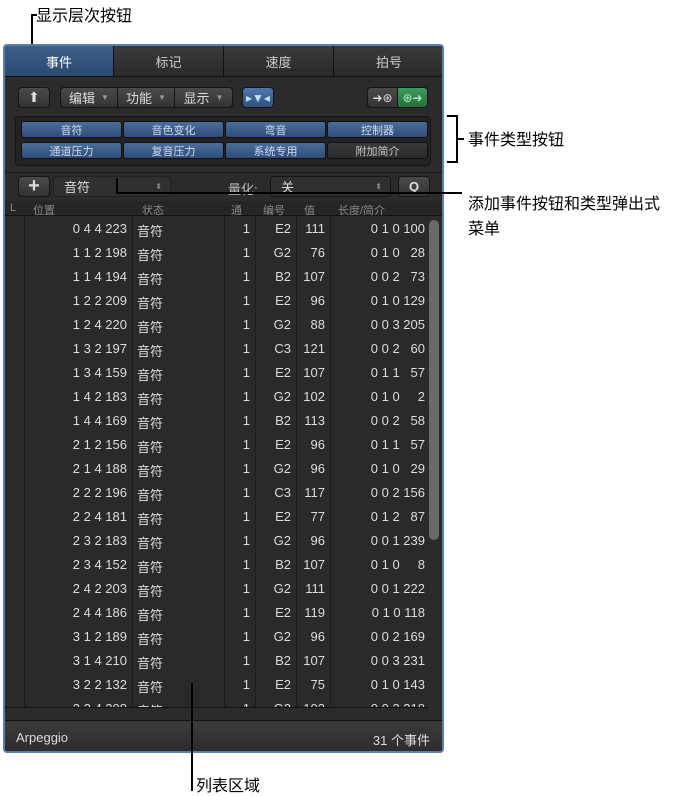 This screenshot has height=796, width=678. I want to click on up-arrow-icon: ⬆, so click(34, 97).